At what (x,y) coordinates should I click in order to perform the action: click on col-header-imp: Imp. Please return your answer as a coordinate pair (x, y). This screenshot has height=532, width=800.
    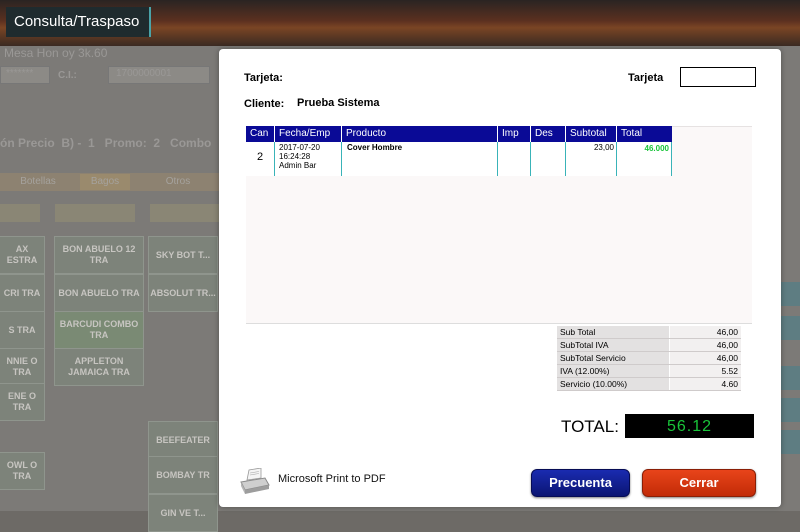
    Looking at the image, I should click on (514, 134).